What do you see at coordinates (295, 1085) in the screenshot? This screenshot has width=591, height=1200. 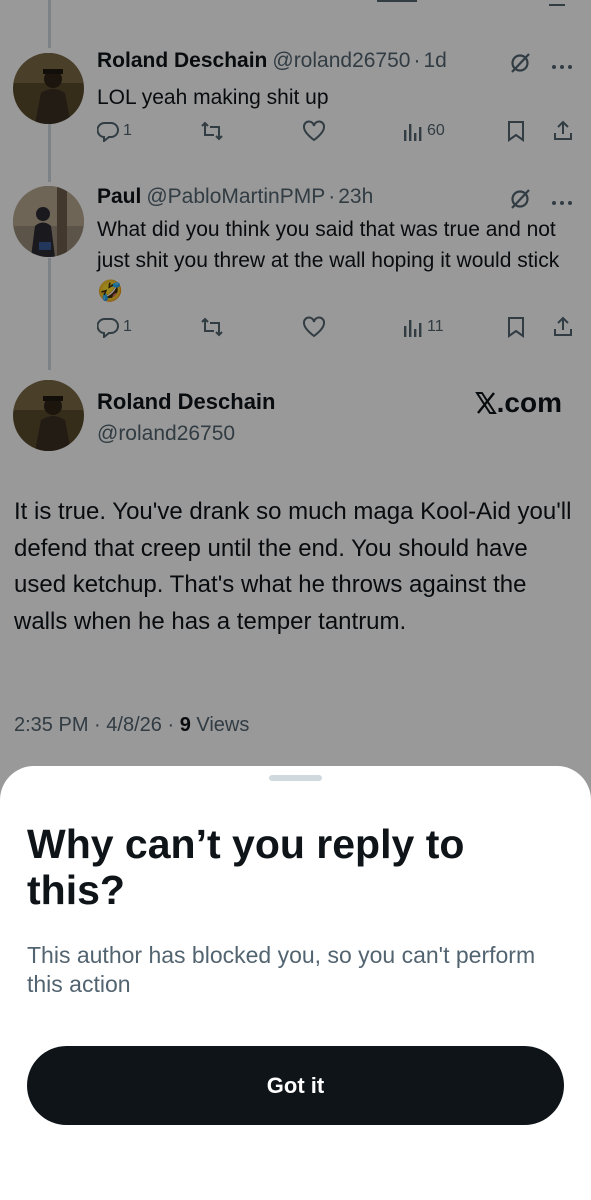 I see `got-it-button: Got it` at bounding box center [295, 1085].